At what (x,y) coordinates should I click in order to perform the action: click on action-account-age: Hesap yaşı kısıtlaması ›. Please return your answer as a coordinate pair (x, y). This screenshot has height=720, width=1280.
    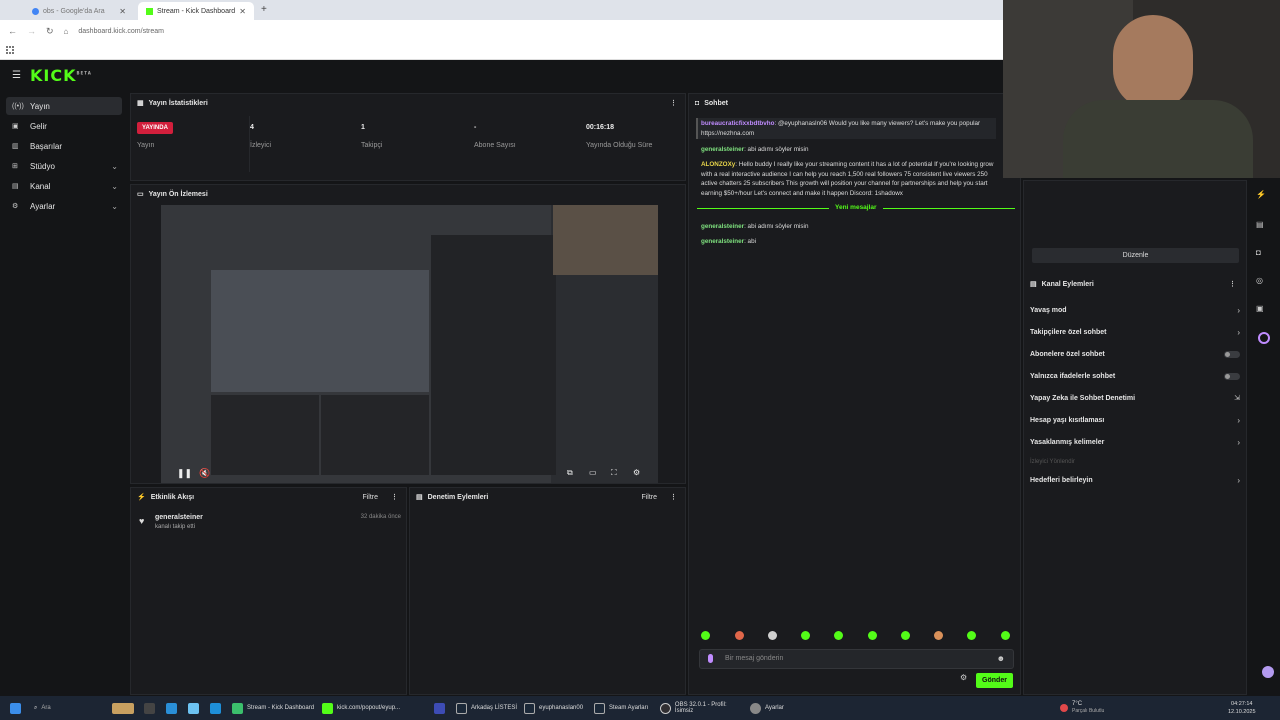
    Looking at the image, I should click on (1135, 420).